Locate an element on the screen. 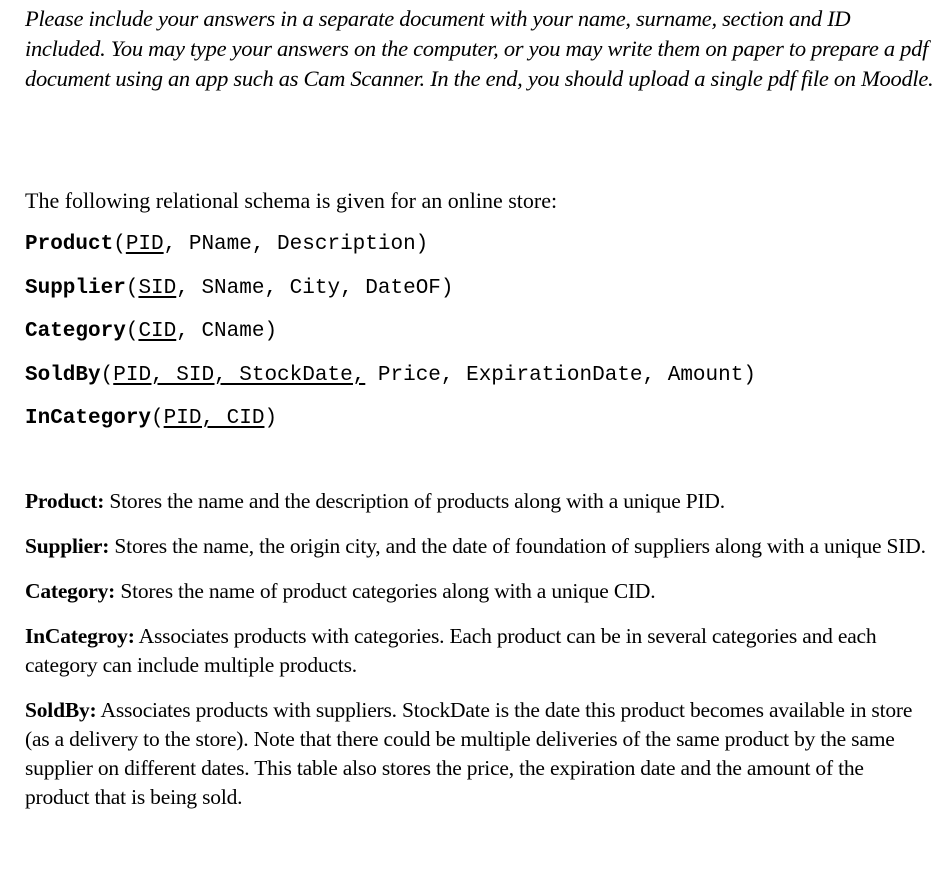  attributes: , CName) is located at coordinates (227, 331).